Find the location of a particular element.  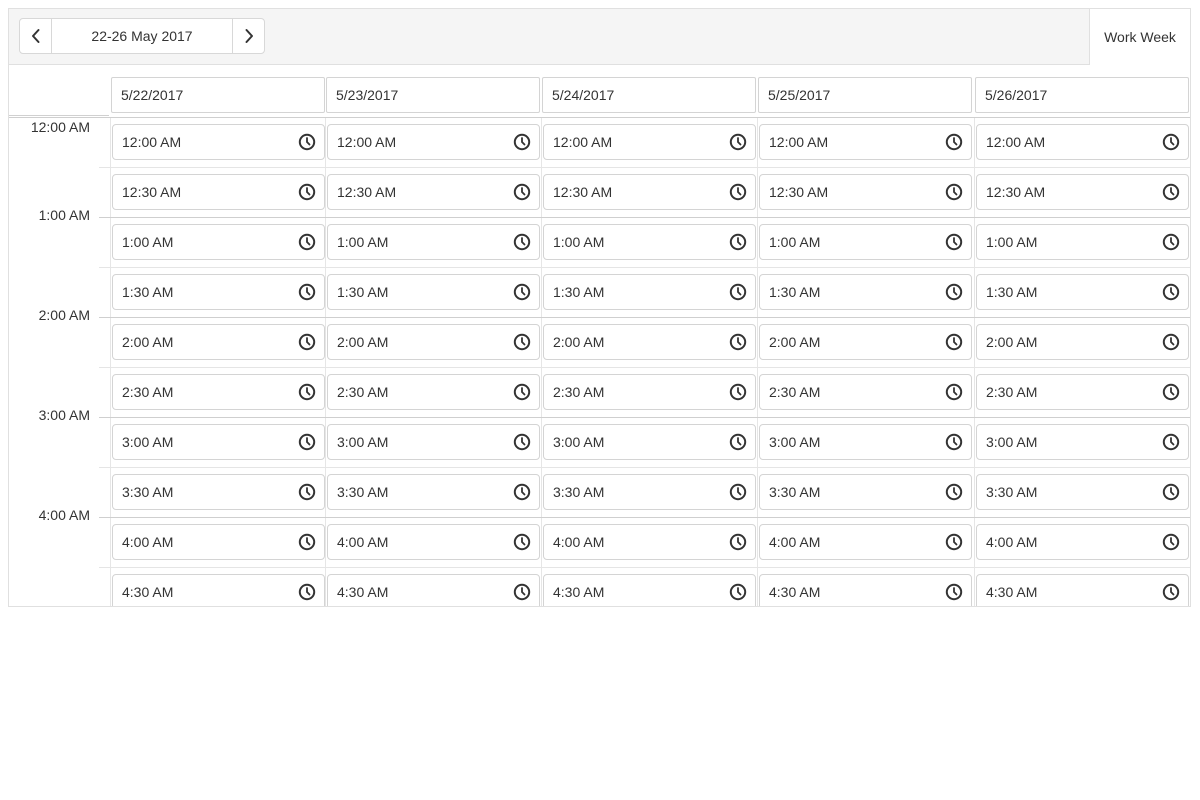

column-header: 5/26/2017 is located at coordinates (1082, 95).